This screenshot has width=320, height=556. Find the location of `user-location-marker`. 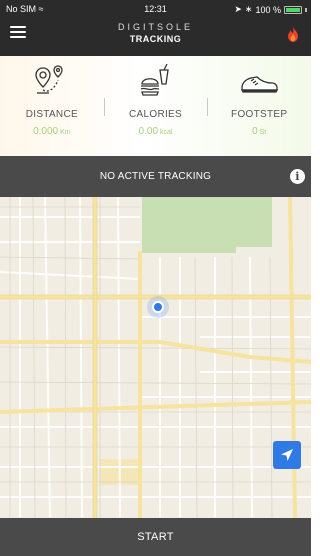

user-location-marker is located at coordinates (158, 307).